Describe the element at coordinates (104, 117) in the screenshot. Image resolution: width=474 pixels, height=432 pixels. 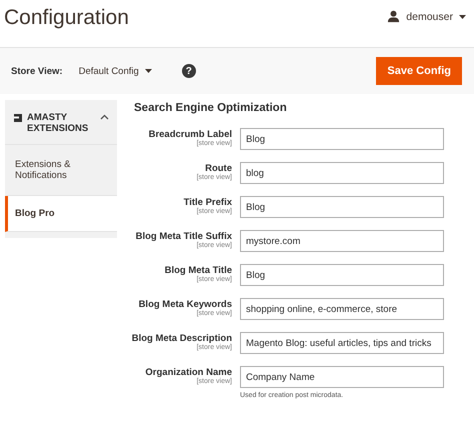
I see `chevron-up-icon` at that location.